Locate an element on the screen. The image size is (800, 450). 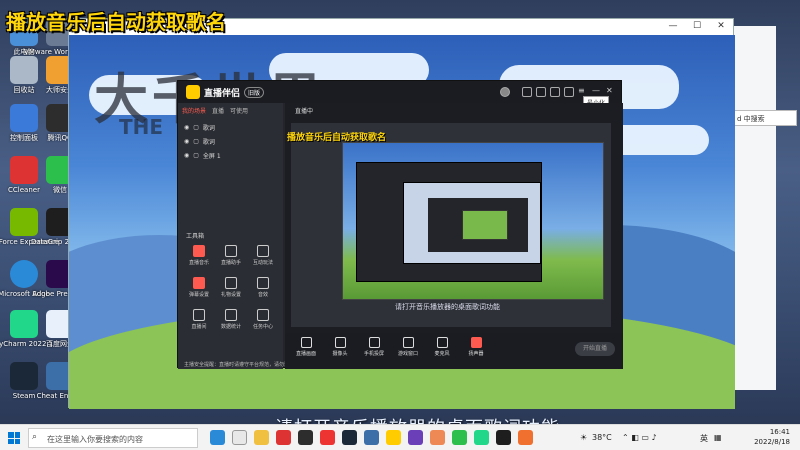
recycle-bin-icon is located at coordinates (24, 70).